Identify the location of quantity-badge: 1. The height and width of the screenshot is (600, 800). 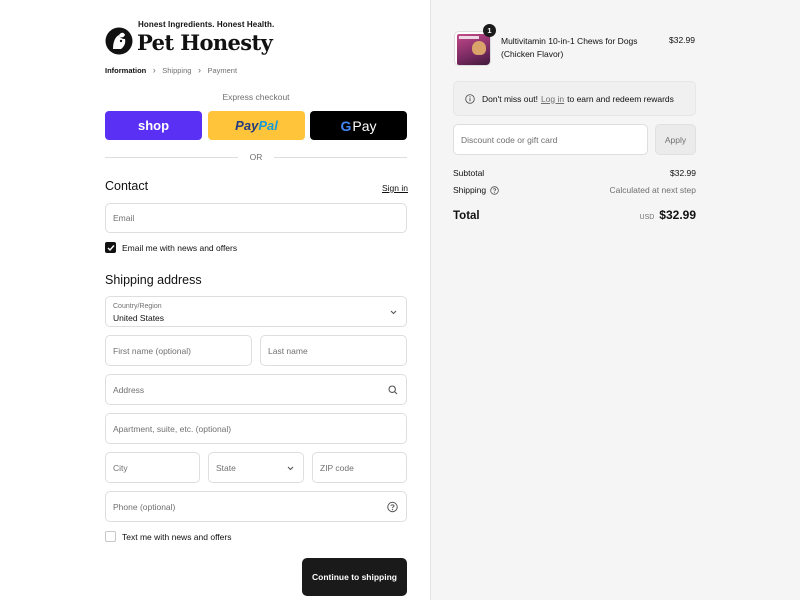
(489, 30).